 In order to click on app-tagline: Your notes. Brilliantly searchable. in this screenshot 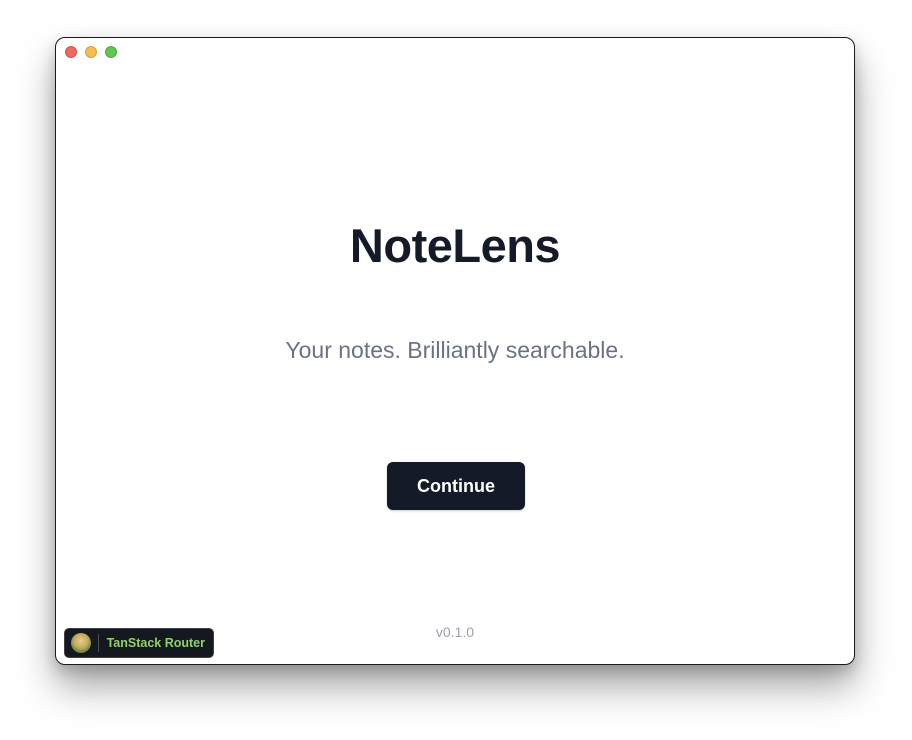, I will do `click(455, 350)`.